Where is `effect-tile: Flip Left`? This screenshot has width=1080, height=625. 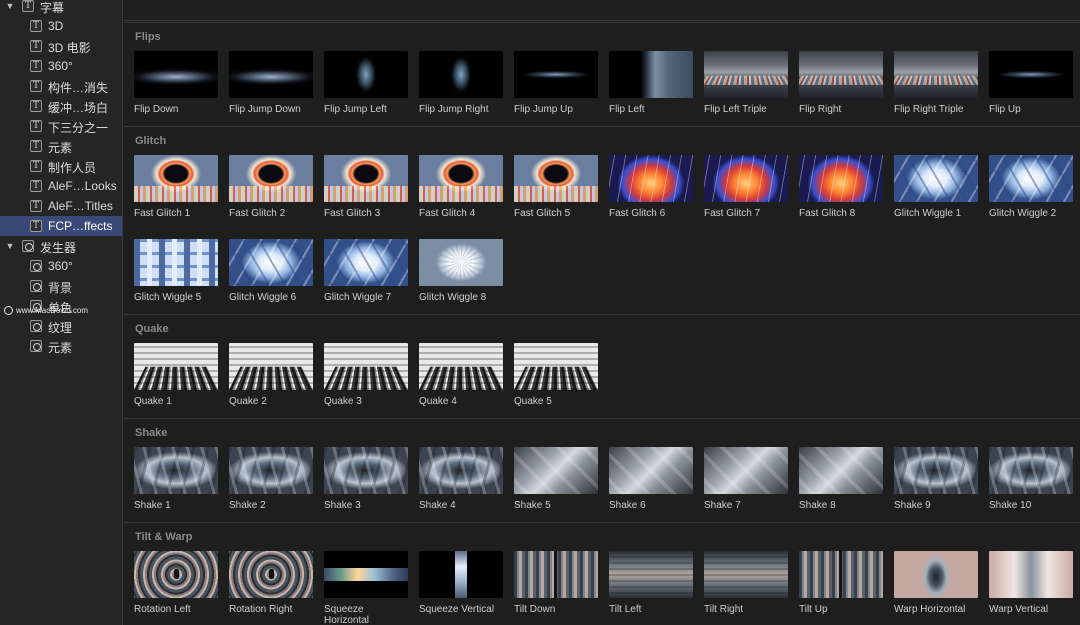 effect-tile: Flip Left is located at coordinates (651, 83).